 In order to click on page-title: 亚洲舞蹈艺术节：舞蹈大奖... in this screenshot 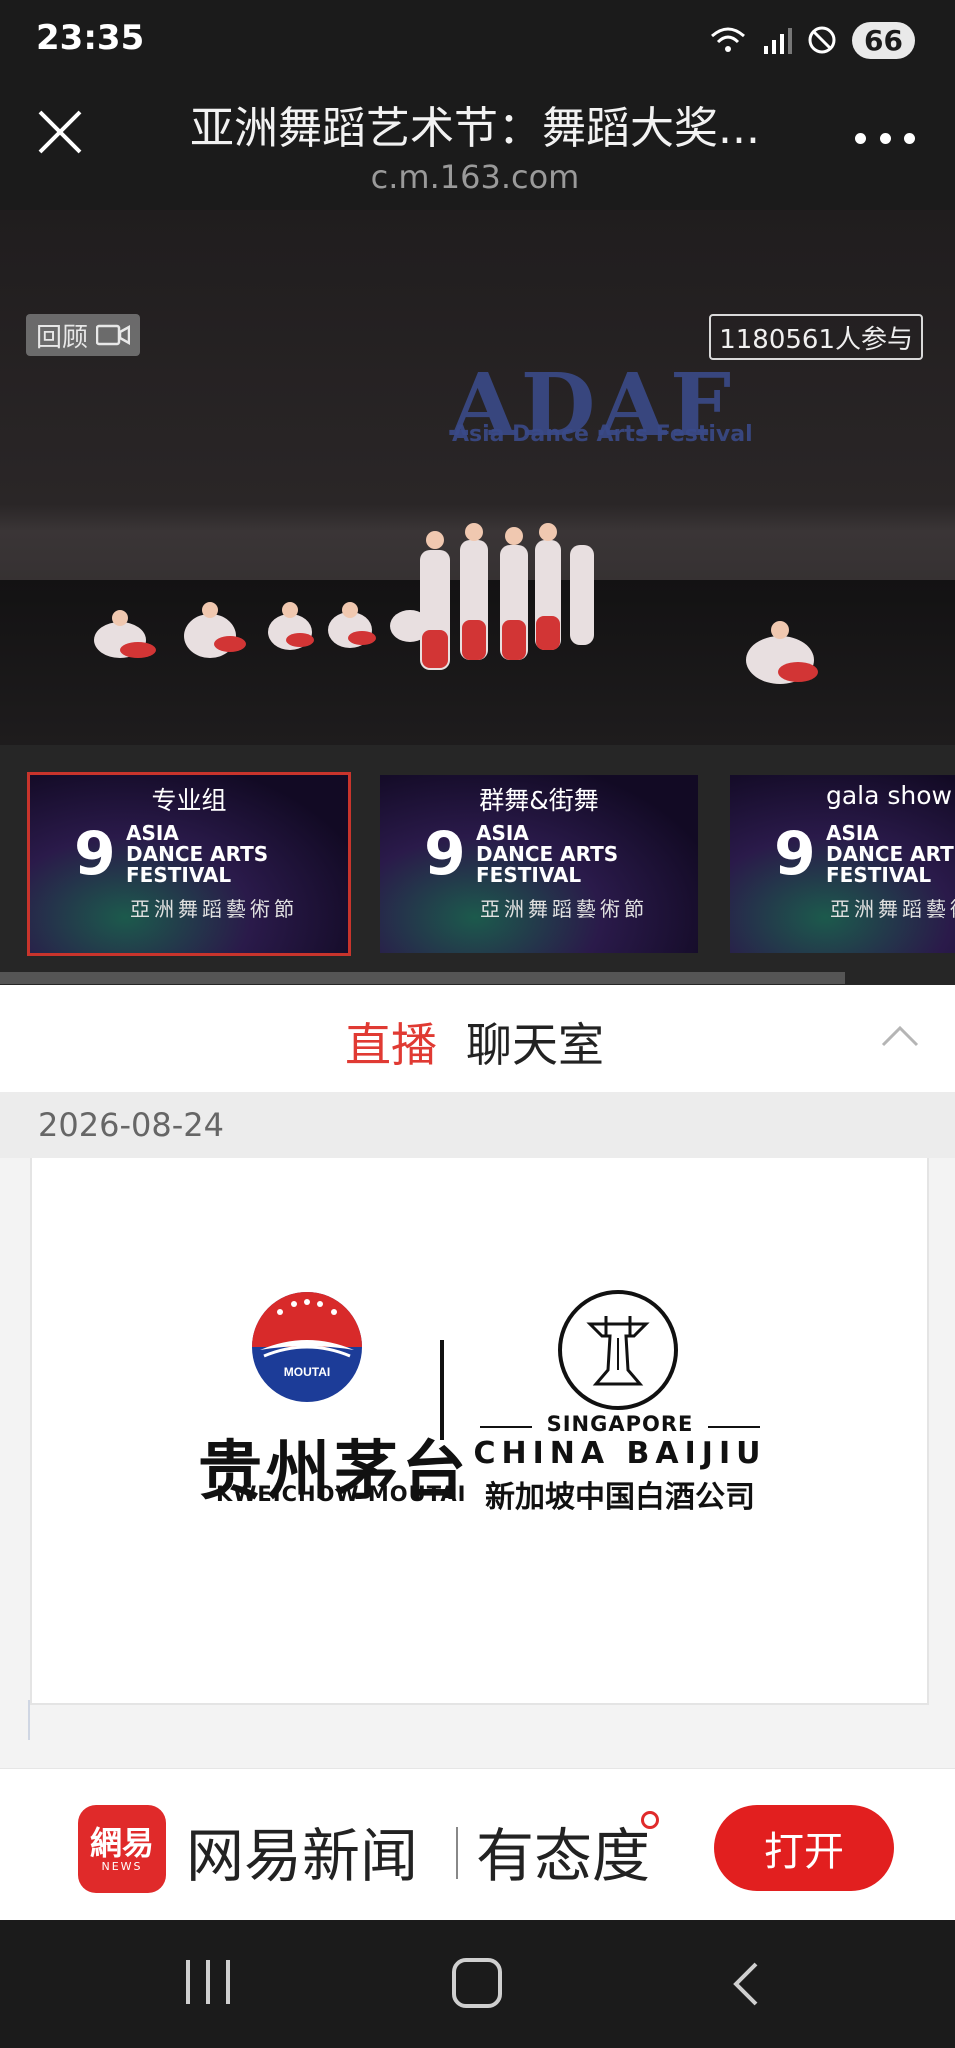, I will do `click(475, 128)`.